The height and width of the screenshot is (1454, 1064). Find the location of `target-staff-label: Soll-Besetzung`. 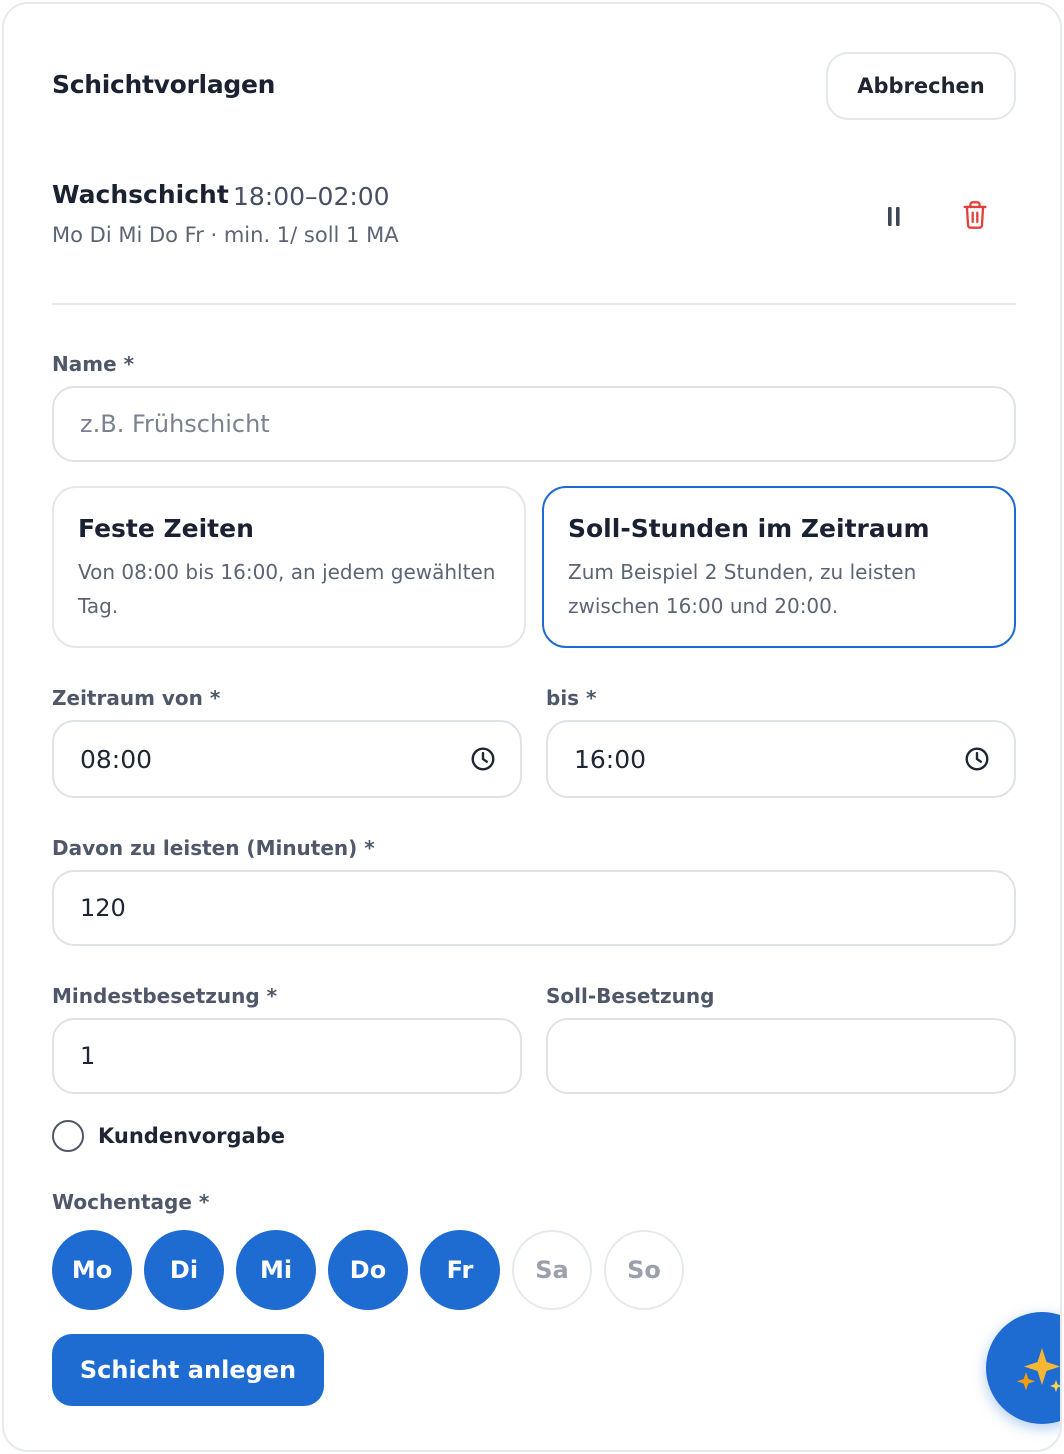

target-staff-label: Soll-Besetzung is located at coordinates (630, 996).